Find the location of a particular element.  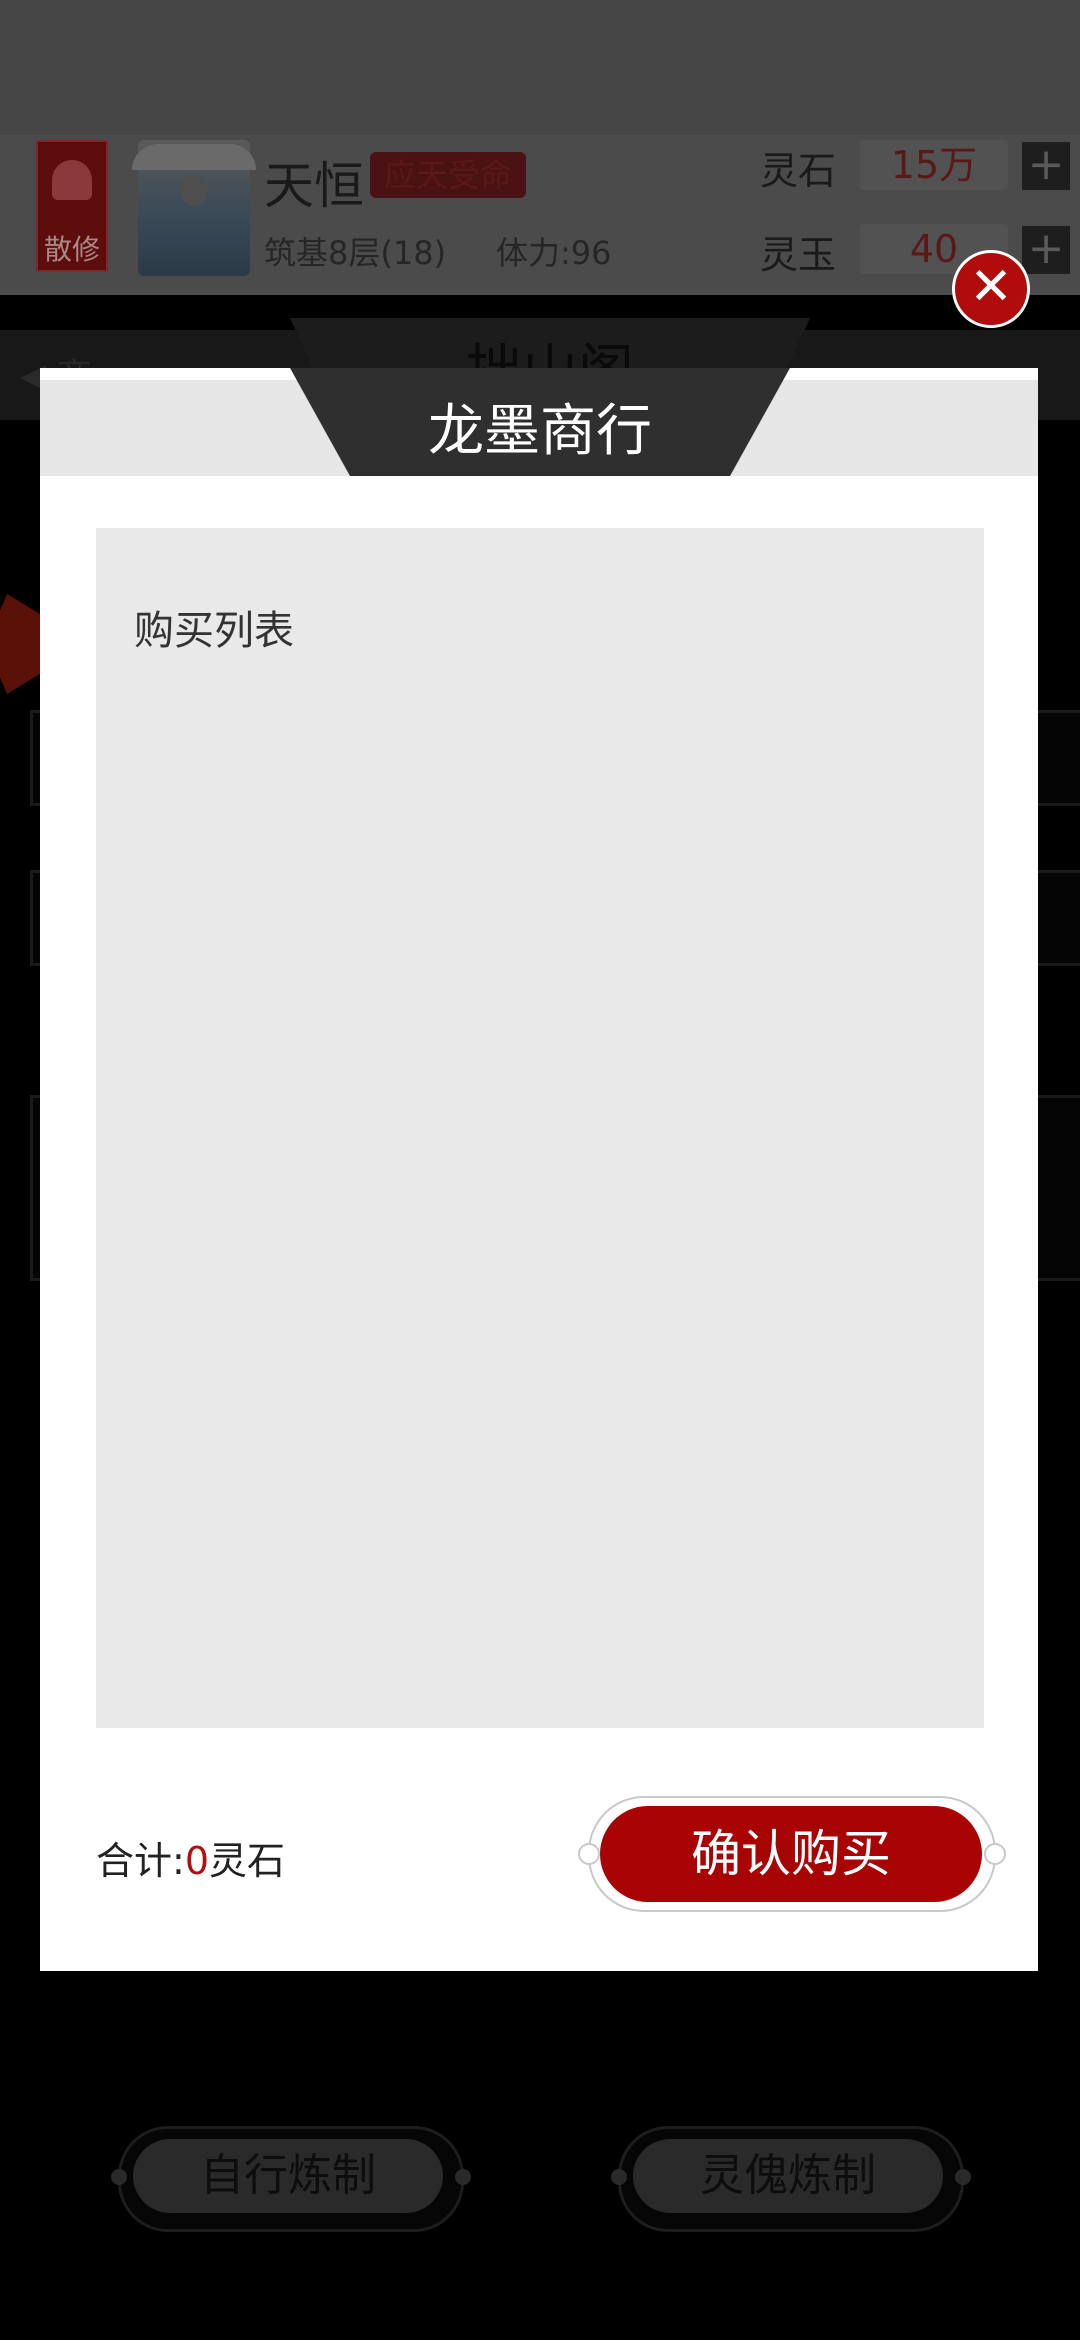

total-amount: 0 is located at coordinates (196, 1861).